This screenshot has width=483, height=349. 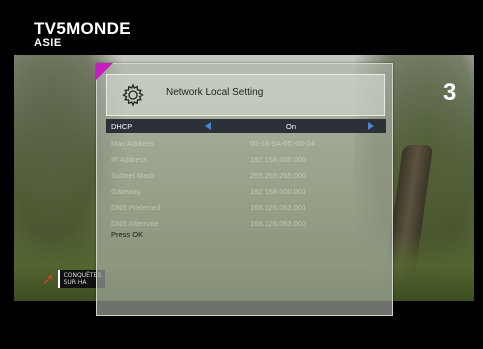 What do you see at coordinates (133, 143) in the screenshot?
I see `setting-label: Mac Address` at bounding box center [133, 143].